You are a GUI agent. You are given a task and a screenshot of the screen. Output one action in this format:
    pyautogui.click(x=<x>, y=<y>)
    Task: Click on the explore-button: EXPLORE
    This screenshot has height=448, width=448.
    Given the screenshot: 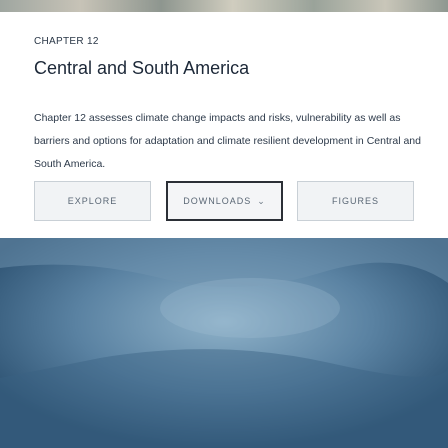 What is the action you would take?
    pyautogui.click(x=92, y=201)
    